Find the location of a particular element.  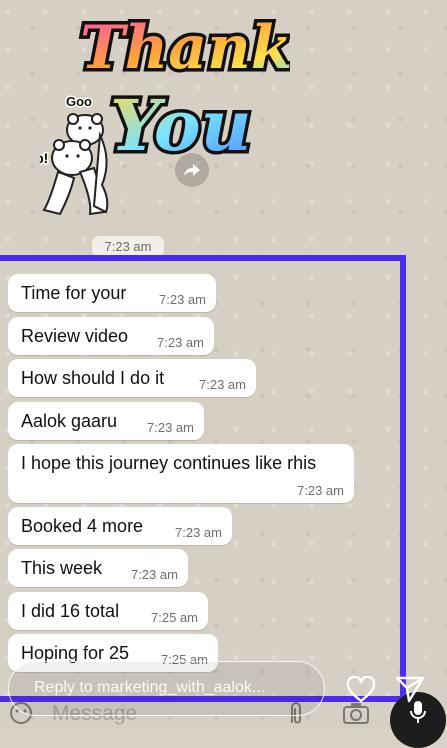

message-text: Review video is located at coordinates (75, 336).